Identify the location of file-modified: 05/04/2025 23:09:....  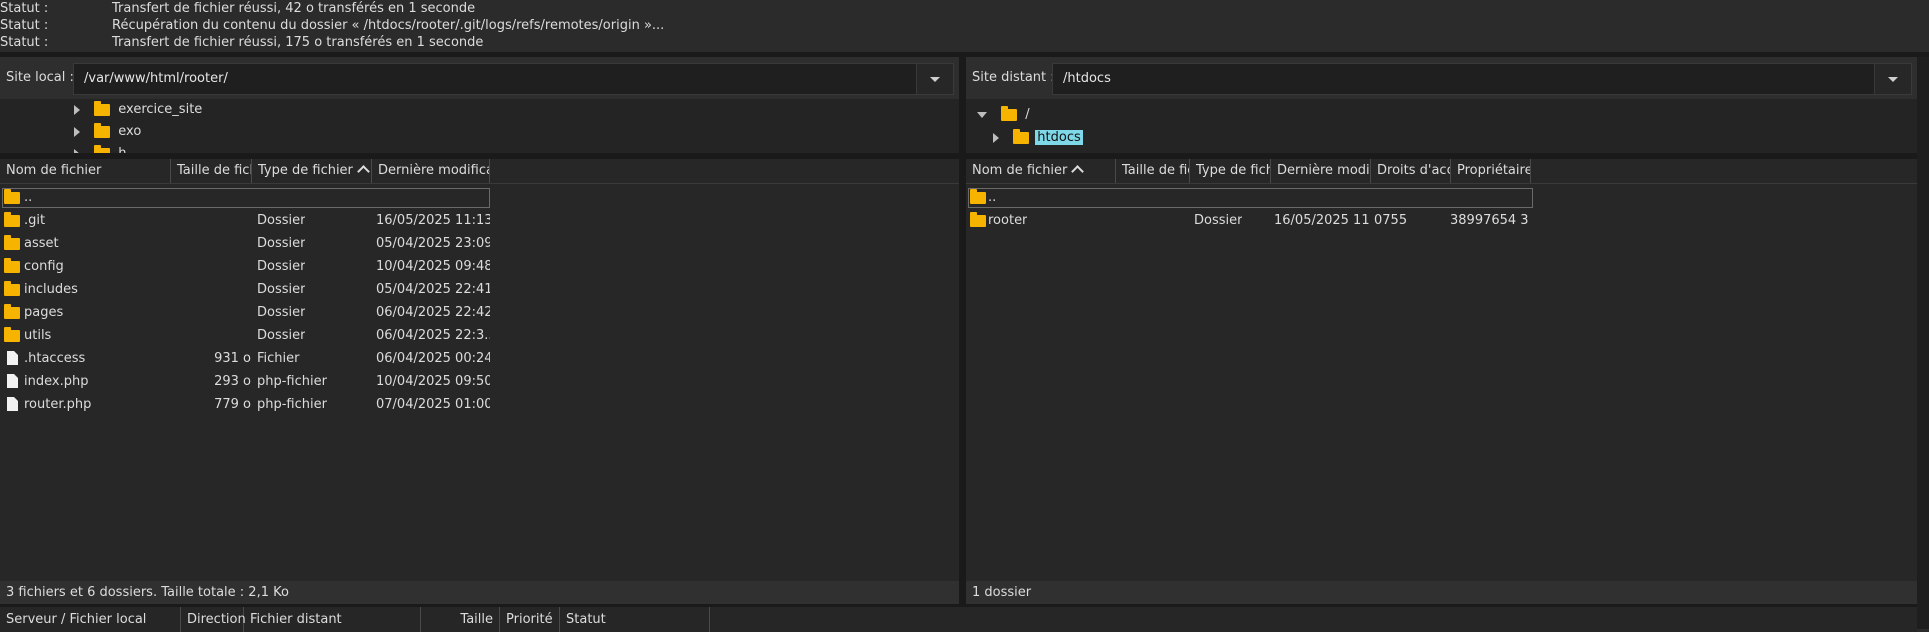
(433, 243).